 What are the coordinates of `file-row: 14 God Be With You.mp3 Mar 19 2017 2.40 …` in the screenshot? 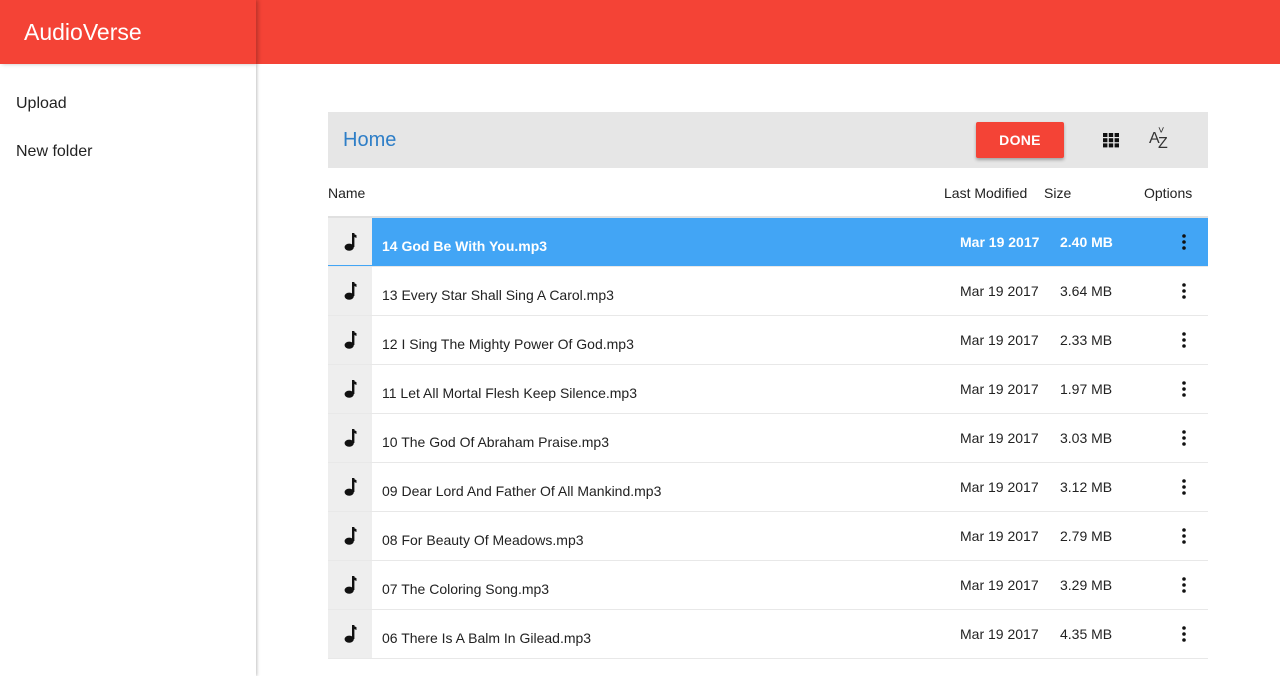 It's located at (768, 242).